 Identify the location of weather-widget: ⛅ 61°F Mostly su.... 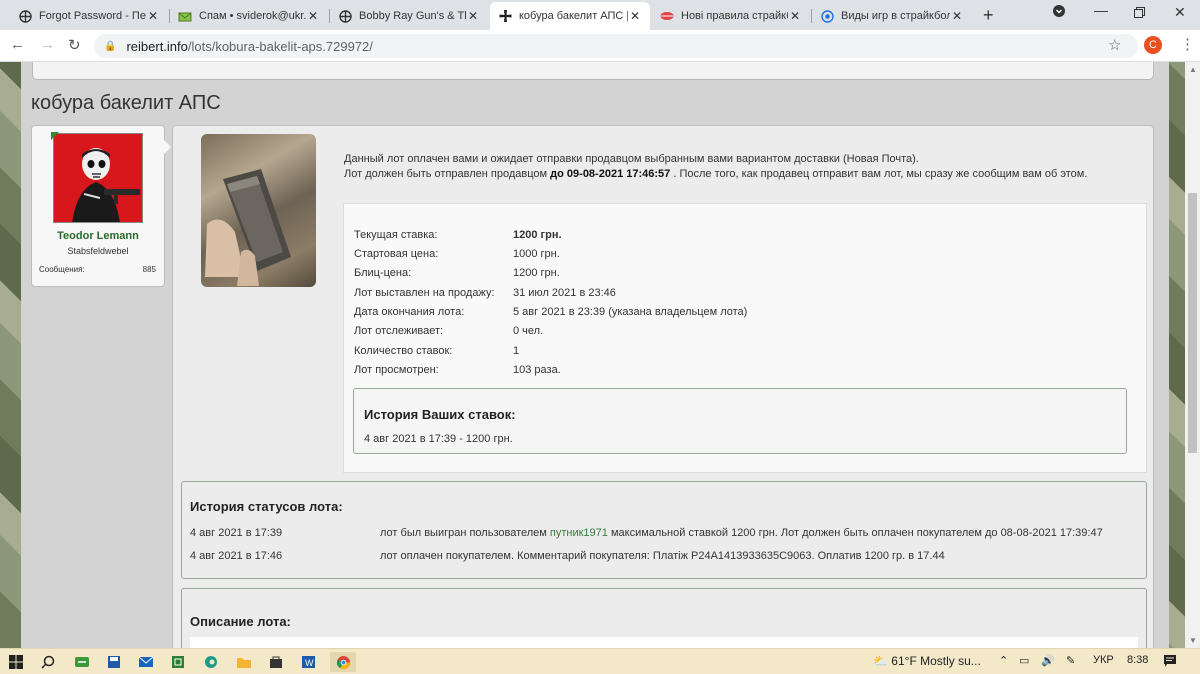
(927, 661).